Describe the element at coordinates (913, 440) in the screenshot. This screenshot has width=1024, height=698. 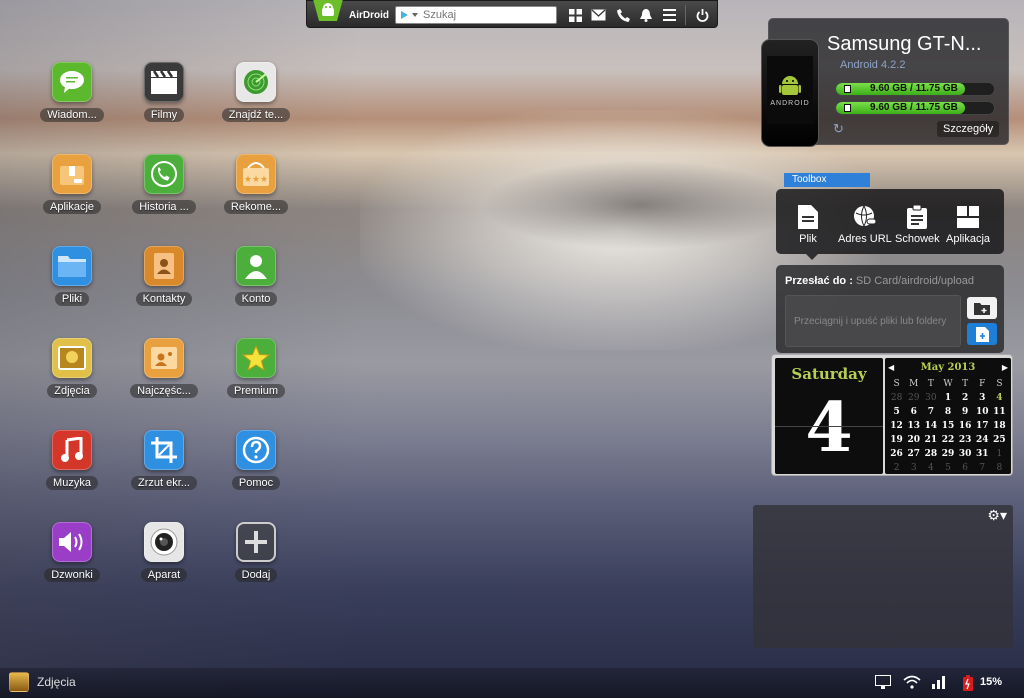
I see `calendar-day: 20` at that location.